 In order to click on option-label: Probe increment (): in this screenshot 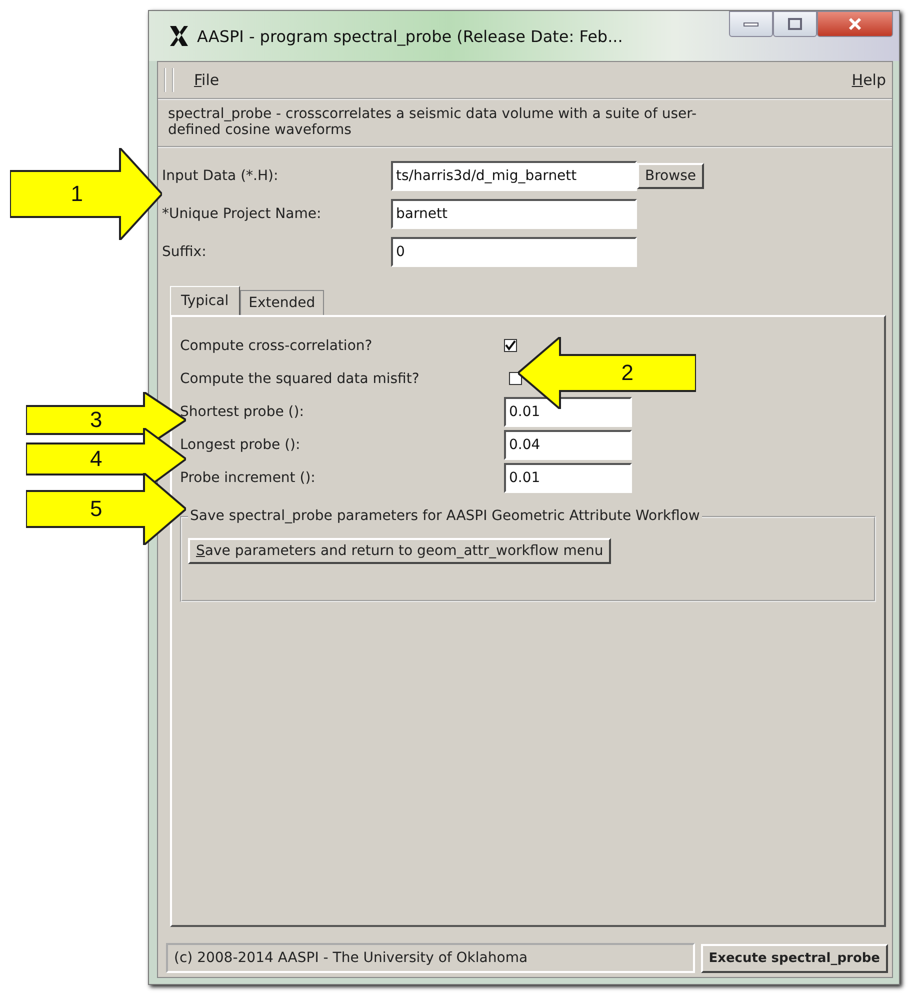, I will do `click(248, 478)`.